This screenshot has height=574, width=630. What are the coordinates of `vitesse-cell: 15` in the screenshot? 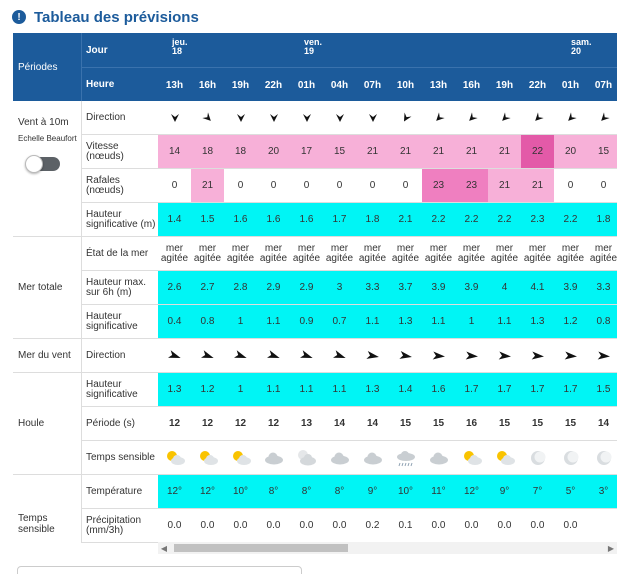 It's located at (602, 151).